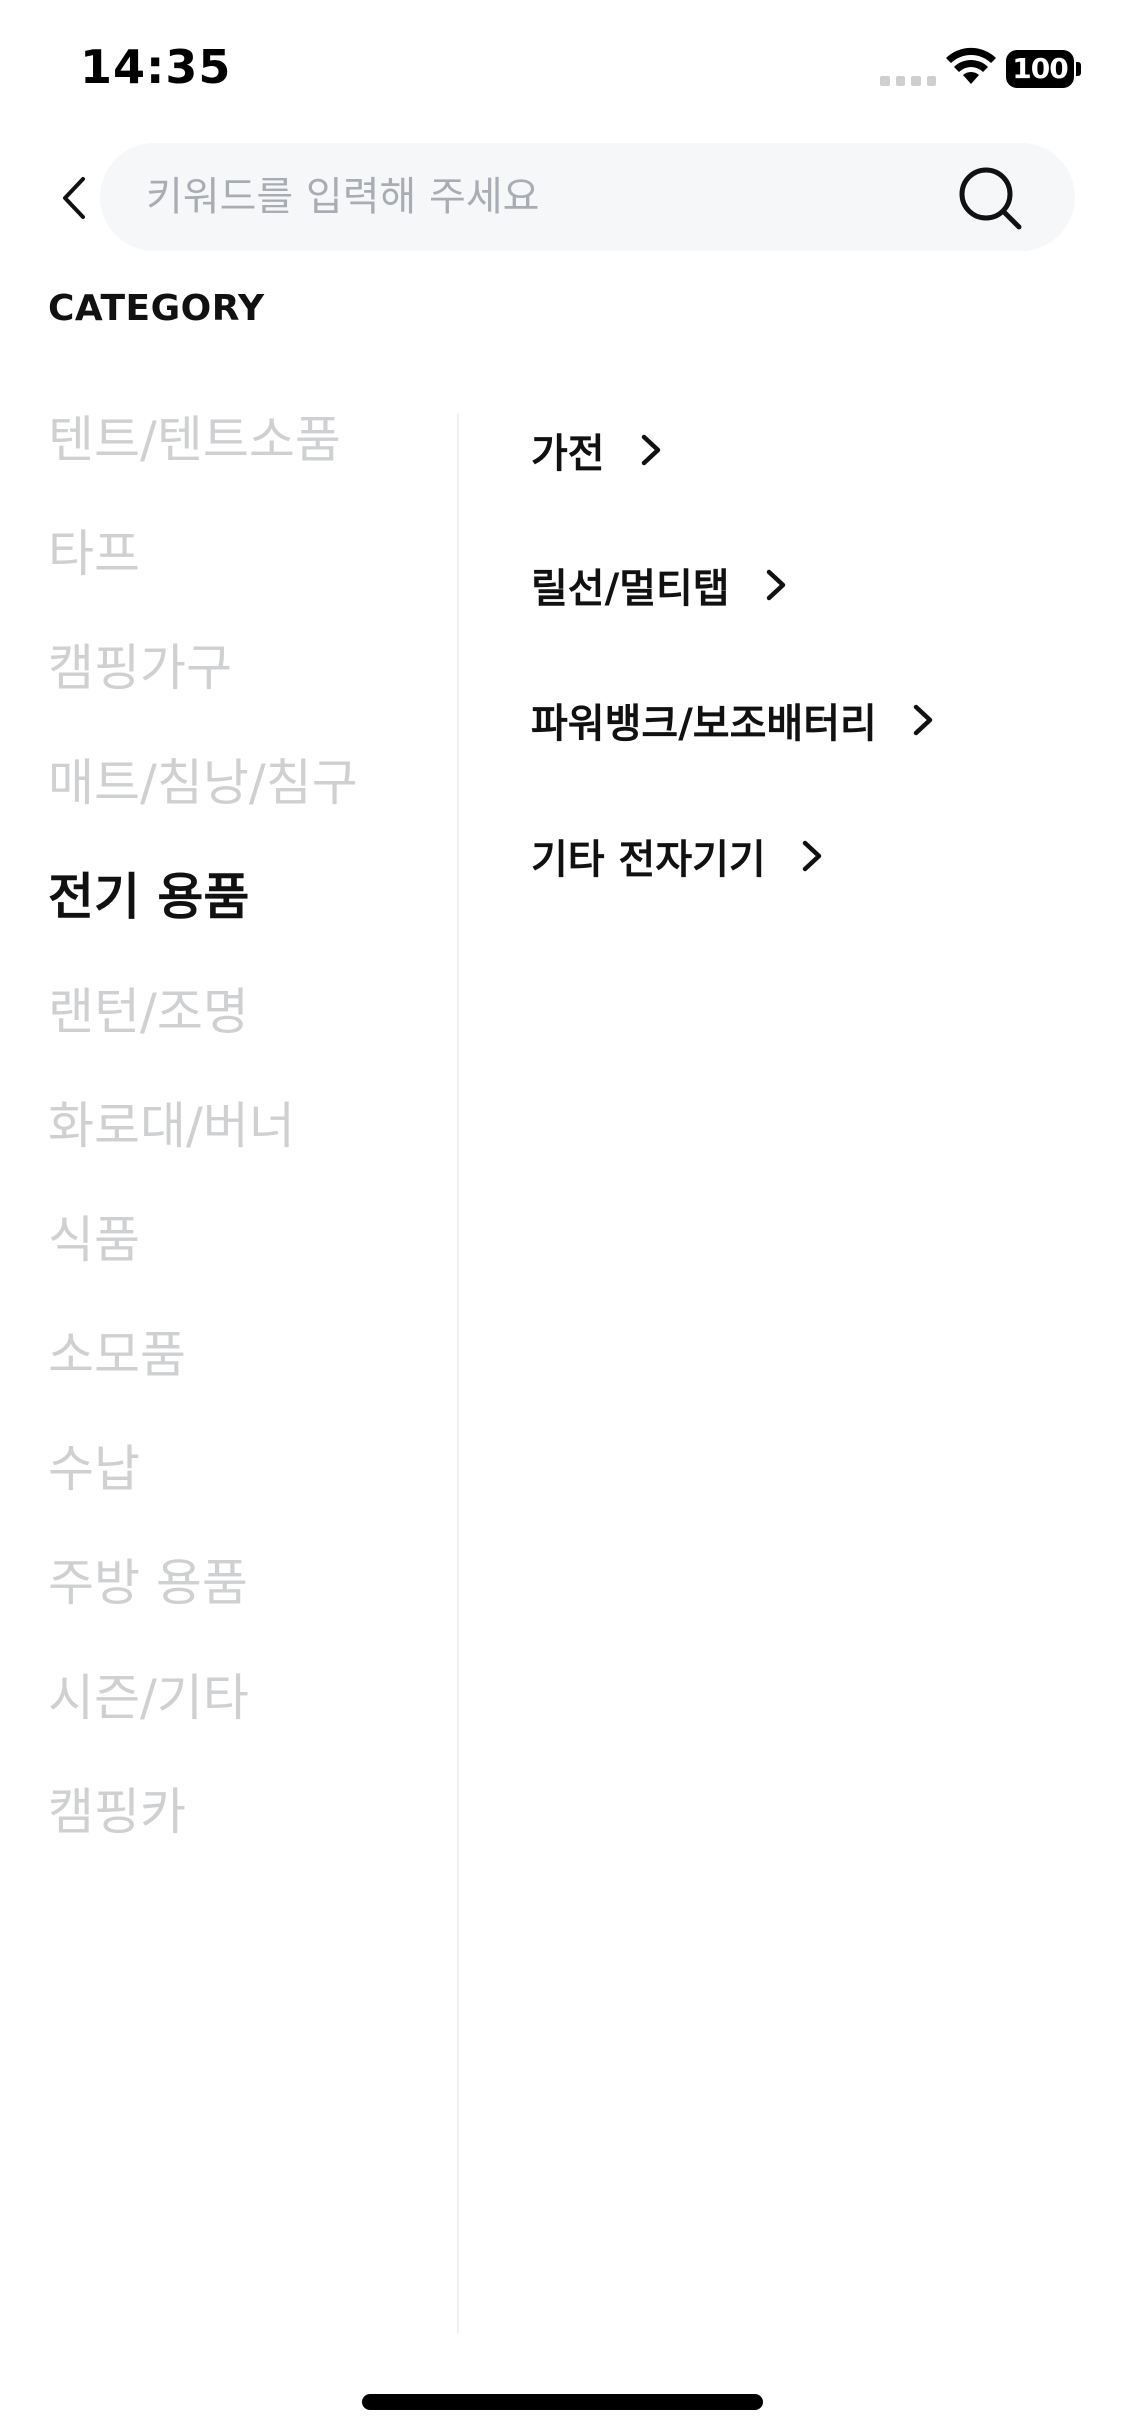 This screenshot has height=2436, width=1125. Describe the element at coordinates (648, 860) in the screenshot. I see `subcategory-label: 기타 전자기기` at that location.